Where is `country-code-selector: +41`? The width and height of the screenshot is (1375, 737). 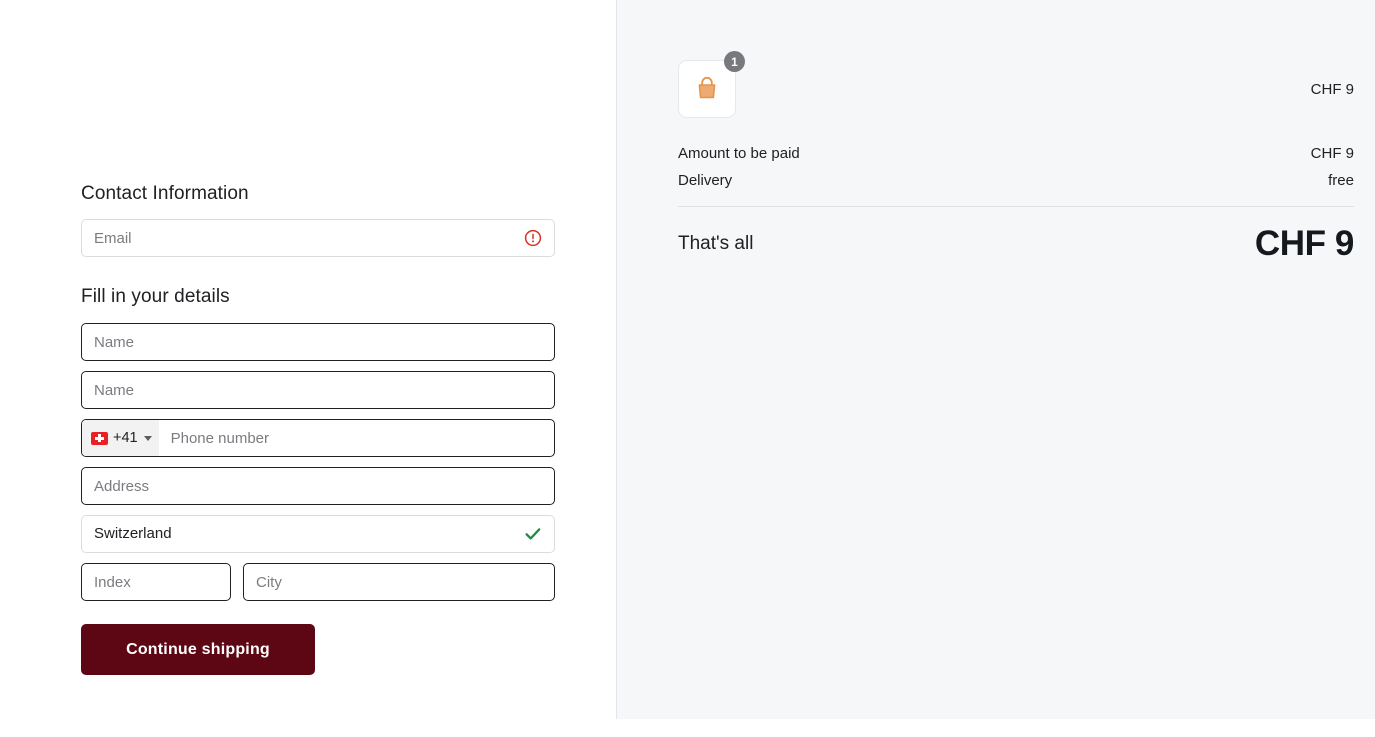
country-code-selector: +41 is located at coordinates (120, 438).